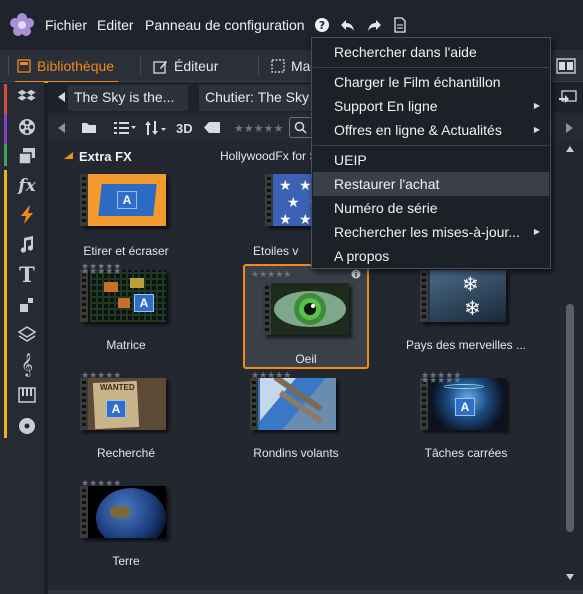 This screenshot has height=594, width=583. I want to click on tab-bibliotheque: Bibliothèque, so click(66, 66).